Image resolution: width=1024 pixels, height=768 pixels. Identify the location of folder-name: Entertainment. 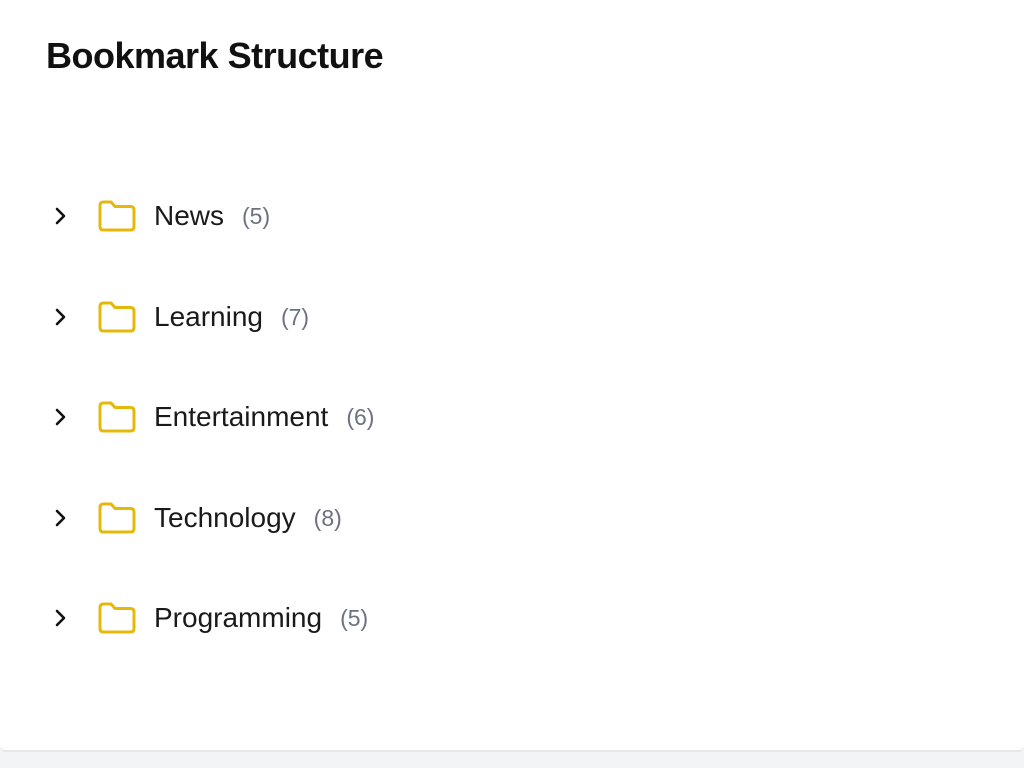
(241, 417).